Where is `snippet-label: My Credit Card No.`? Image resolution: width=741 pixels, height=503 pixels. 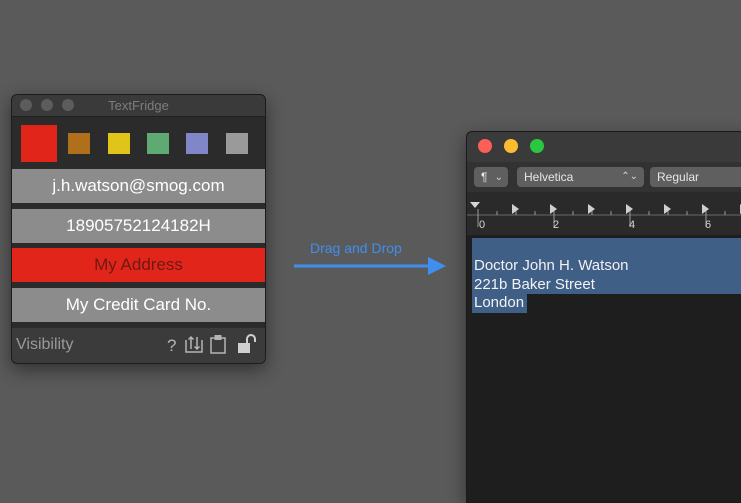 snippet-label: My Credit Card No. is located at coordinates (138, 304).